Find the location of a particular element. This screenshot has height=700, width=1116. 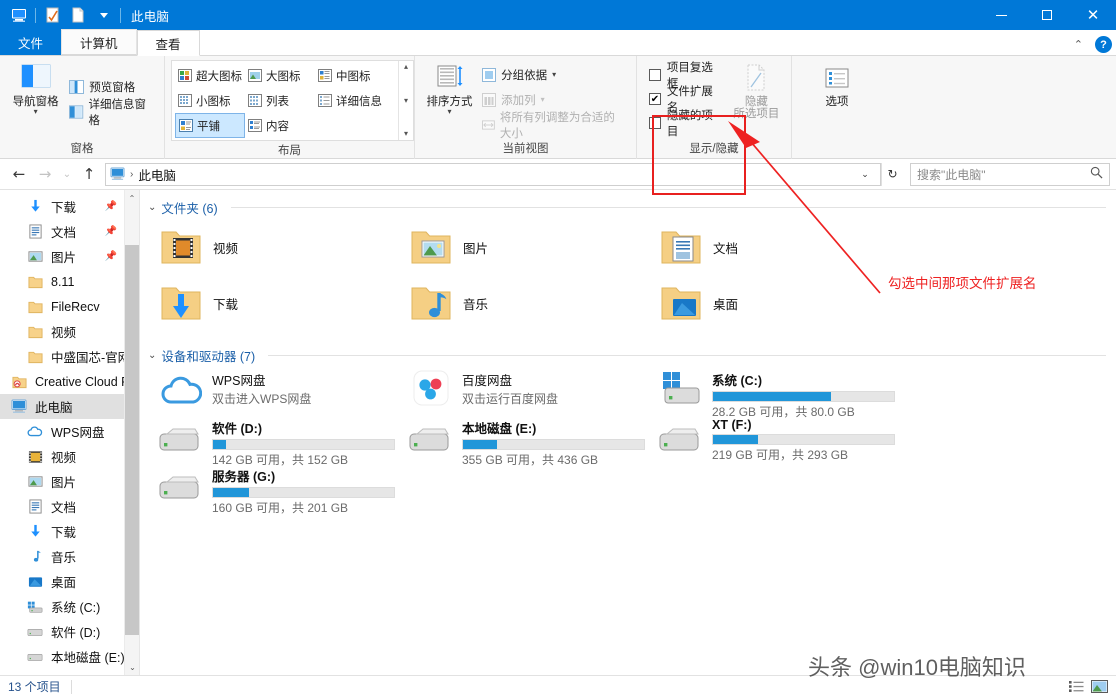

search-box: 搜索"此电脑" is located at coordinates (1010, 174).